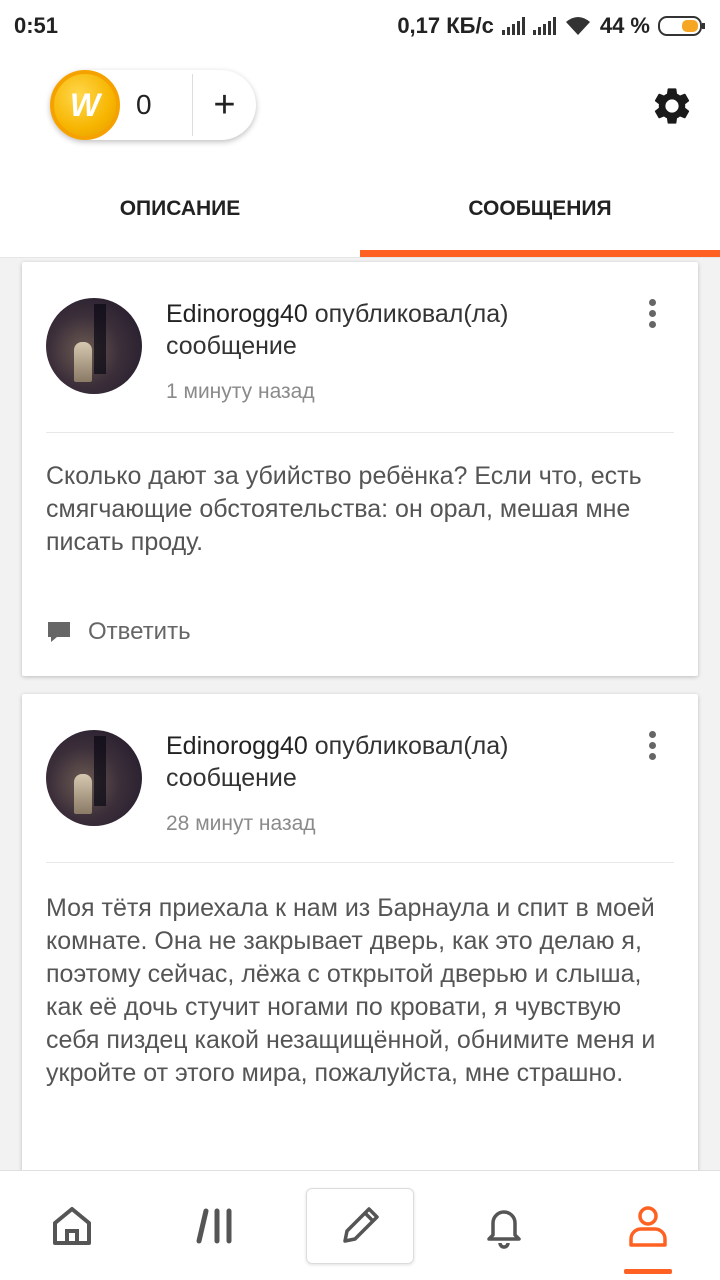 This screenshot has height=1280, width=720. Describe the element at coordinates (504, 1229) in the screenshot. I see `bell-icon` at that location.